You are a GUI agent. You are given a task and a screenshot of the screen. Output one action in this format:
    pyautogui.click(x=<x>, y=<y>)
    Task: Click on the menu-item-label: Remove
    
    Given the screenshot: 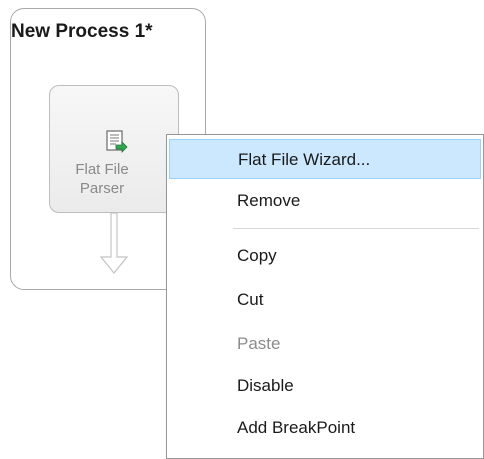 What is the action you would take?
    pyautogui.click(x=269, y=200)
    